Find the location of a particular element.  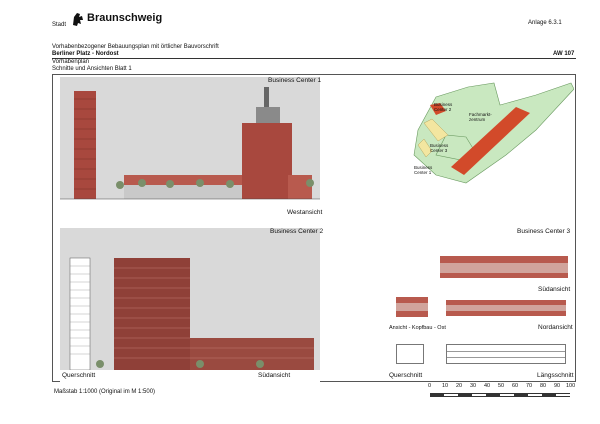

bc3-cross-label: Querschnitt is located at coordinates (406, 375).